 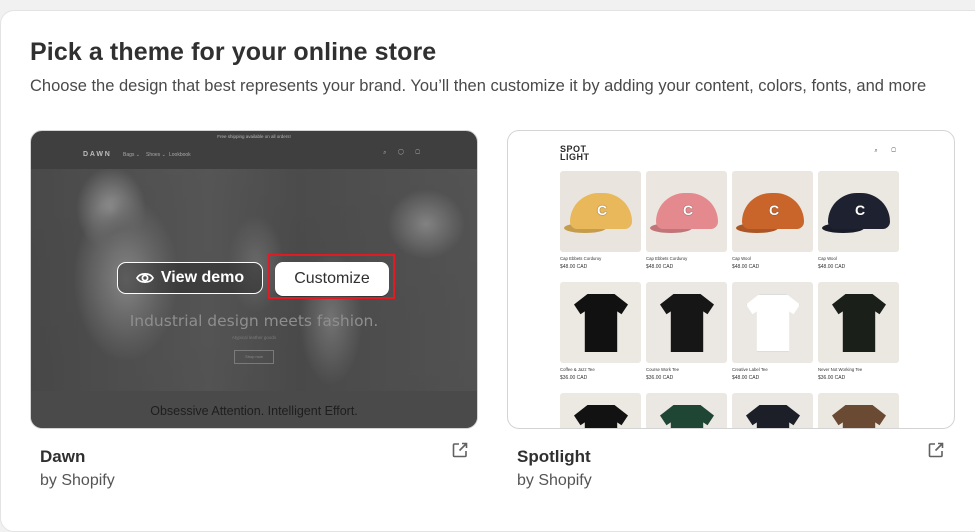 I want to click on customize-label: Customize, so click(x=332, y=278).